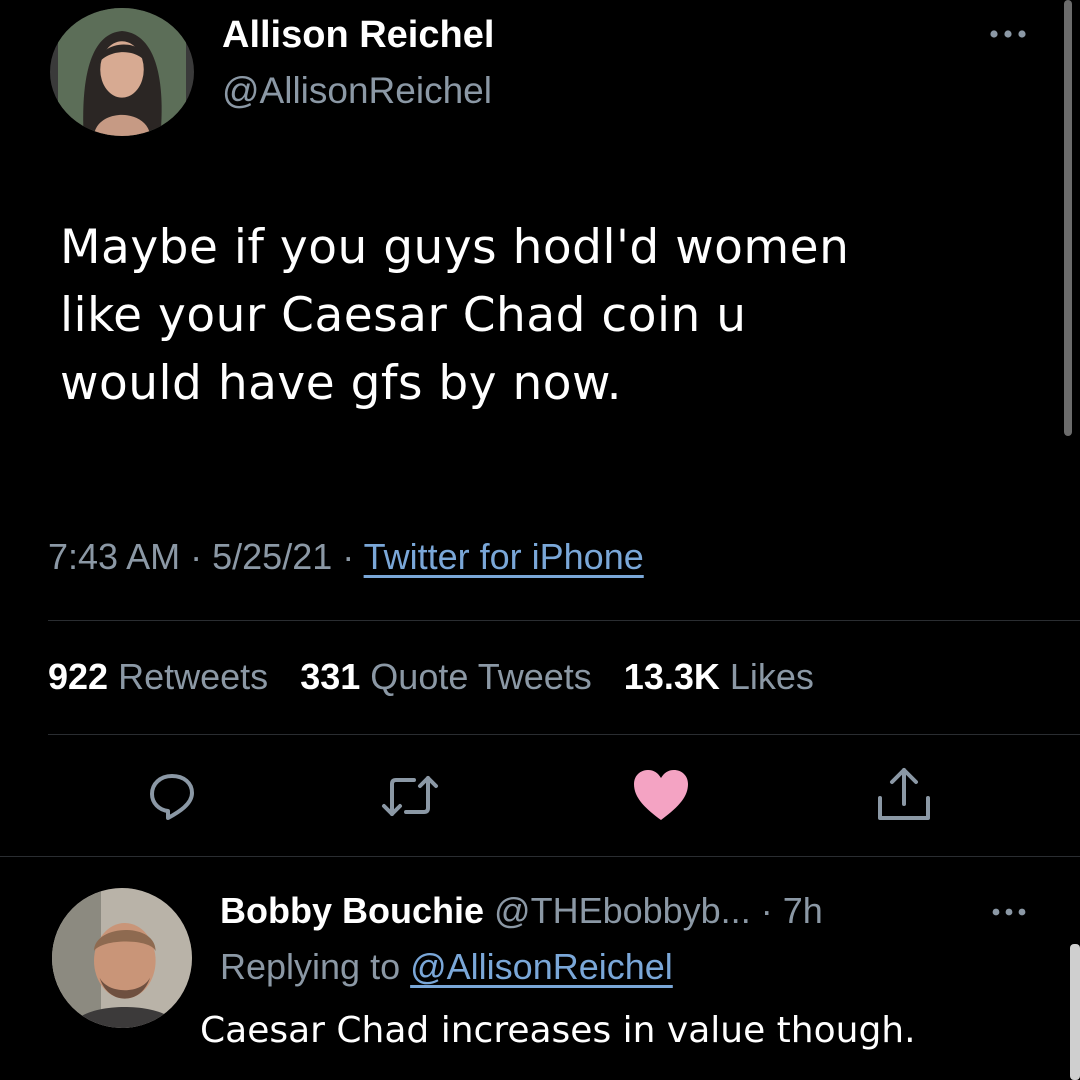 This screenshot has height=1080, width=1080. What do you see at coordinates (122, 72) in the screenshot?
I see `author-avatar` at bounding box center [122, 72].